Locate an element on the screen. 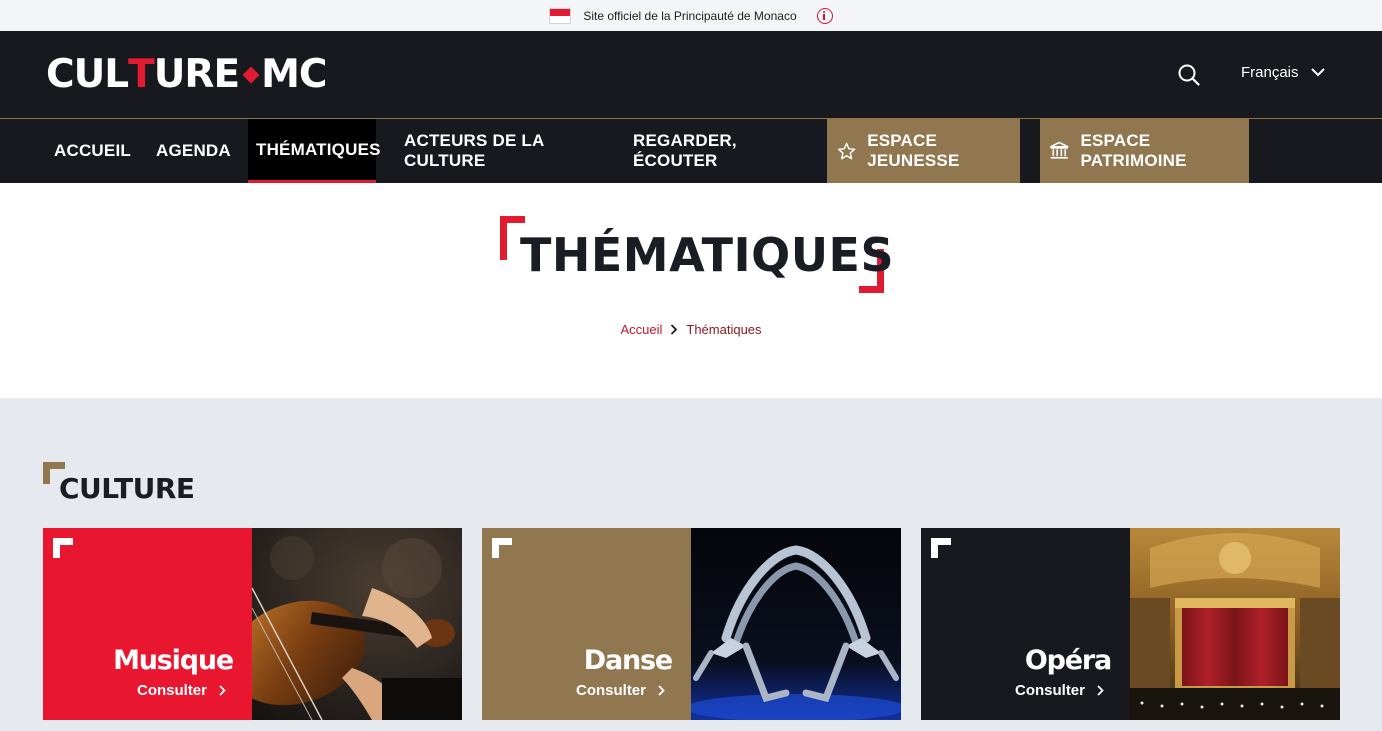 This screenshot has height=731, width=1382. card-title: Musique is located at coordinates (173, 660).